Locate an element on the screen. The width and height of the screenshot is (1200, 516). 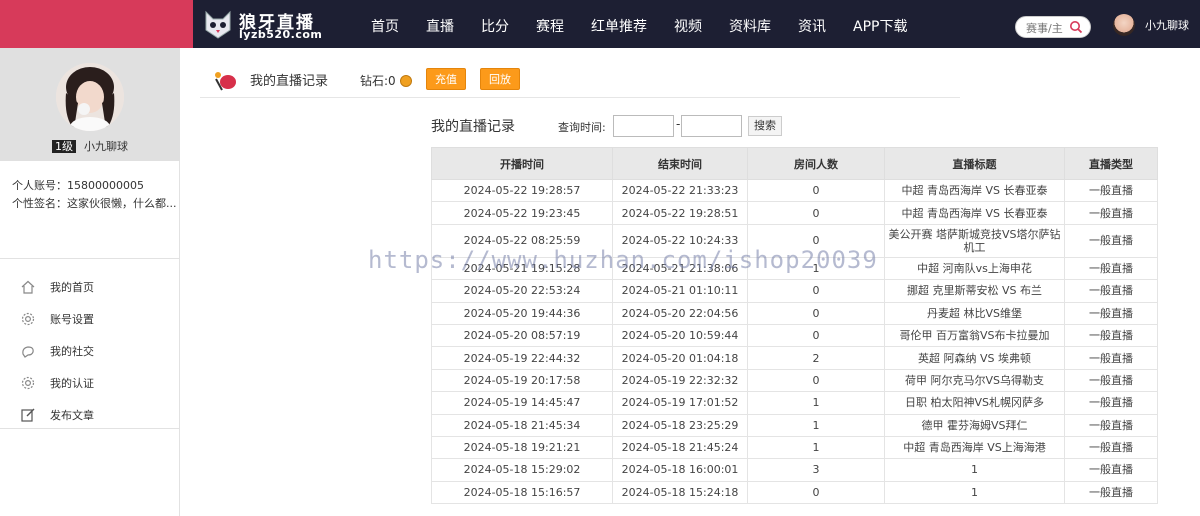
nav-item-news: 资讯 is located at coordinates (812, 24).